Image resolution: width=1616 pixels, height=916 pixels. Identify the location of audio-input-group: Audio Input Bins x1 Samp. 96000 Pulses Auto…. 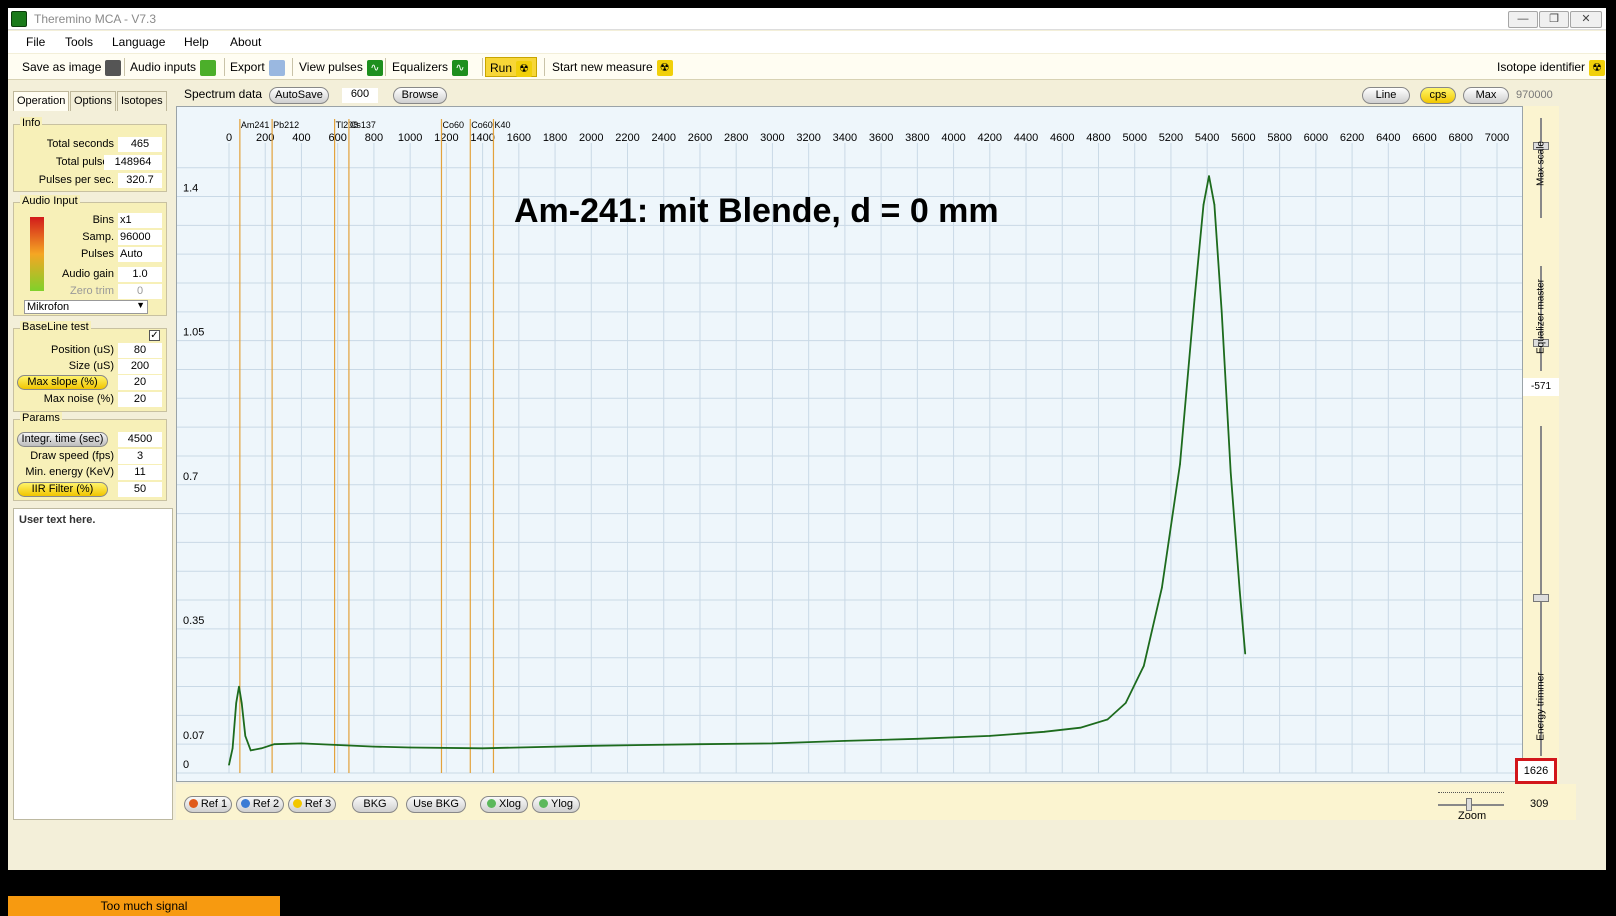
(90, 255).